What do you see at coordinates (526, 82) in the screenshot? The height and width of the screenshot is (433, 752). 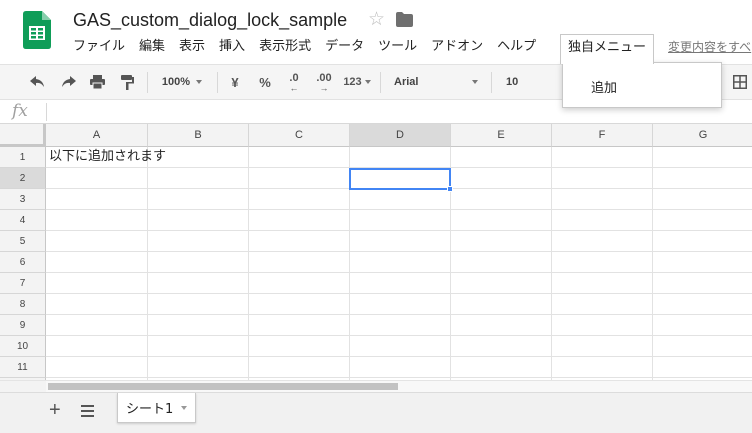 I see `font-size-select: 10` at bounding box center [526, 82].